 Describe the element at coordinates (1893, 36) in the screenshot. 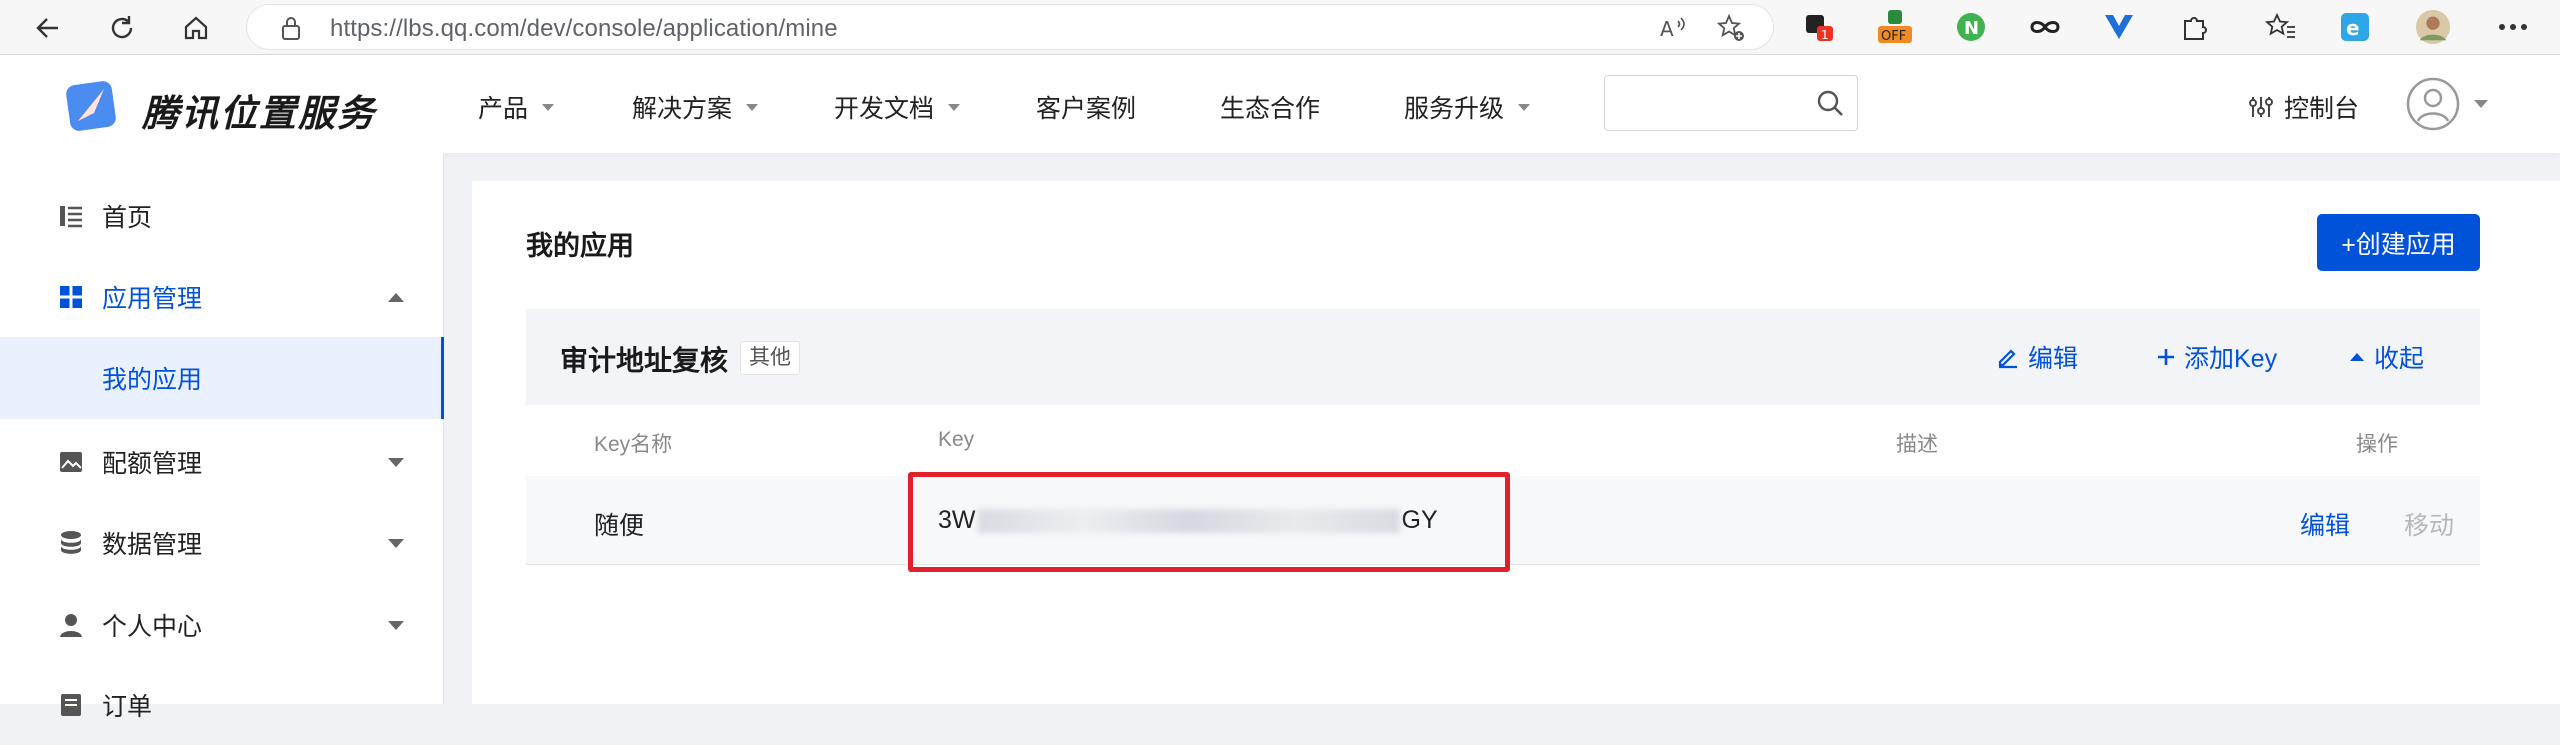

I see `svg-text: OFF` at that location.